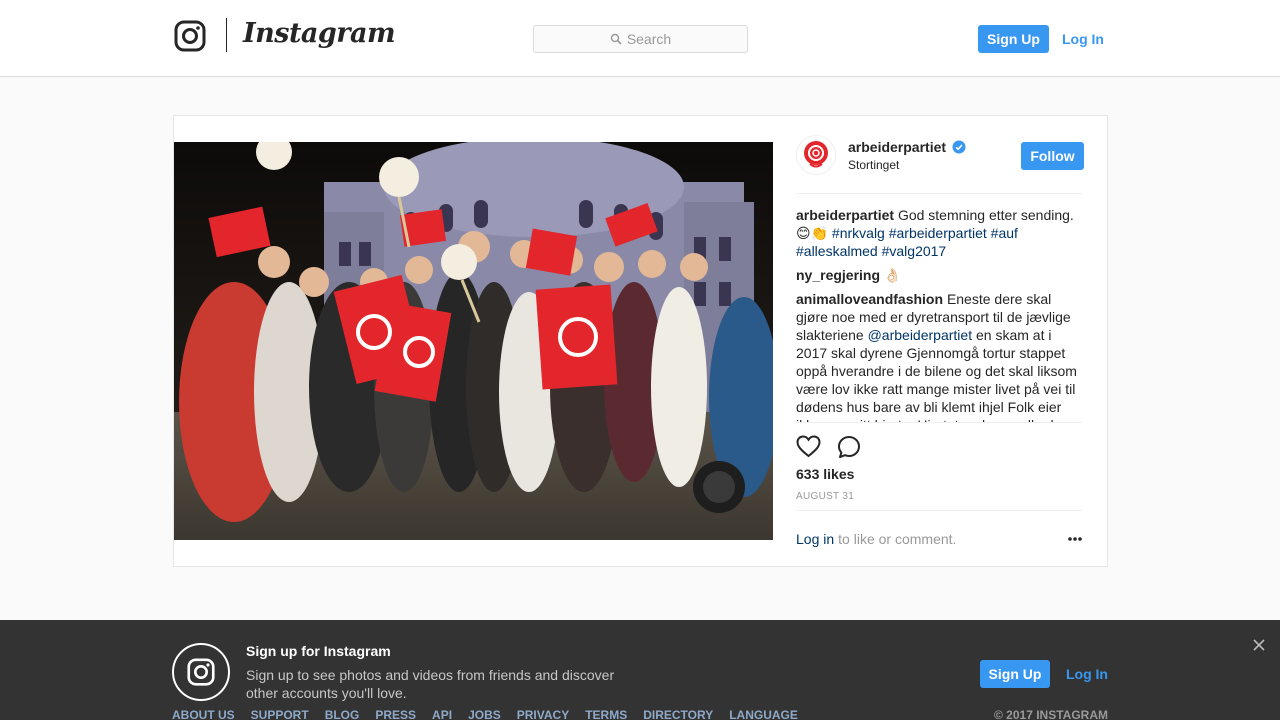 The image size is (1280, 720). What do you see at coordinates (1013, 39) in the screenshot?
I see `signup-button: Sign Up` at bounding box center [1013, 39].